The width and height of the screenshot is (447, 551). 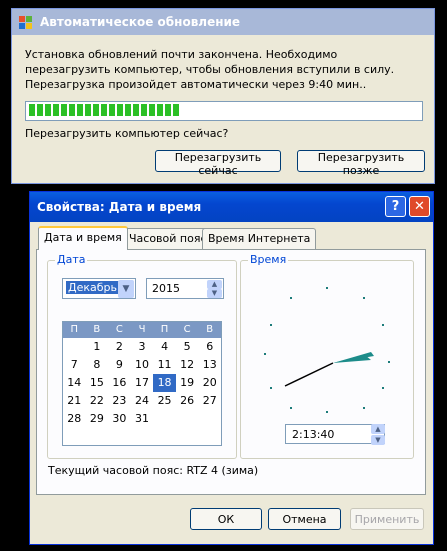 I want to click on windows-update-icon, so click(x=25, y=22).